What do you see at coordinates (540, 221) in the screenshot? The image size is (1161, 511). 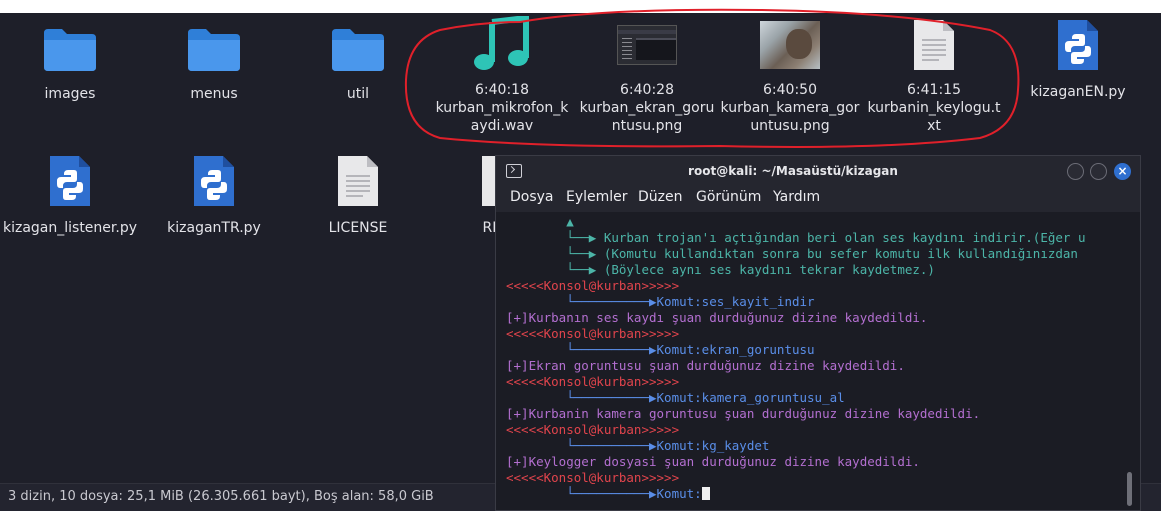 I see `terminal-line: ▲` at bounding box center [540, 221].